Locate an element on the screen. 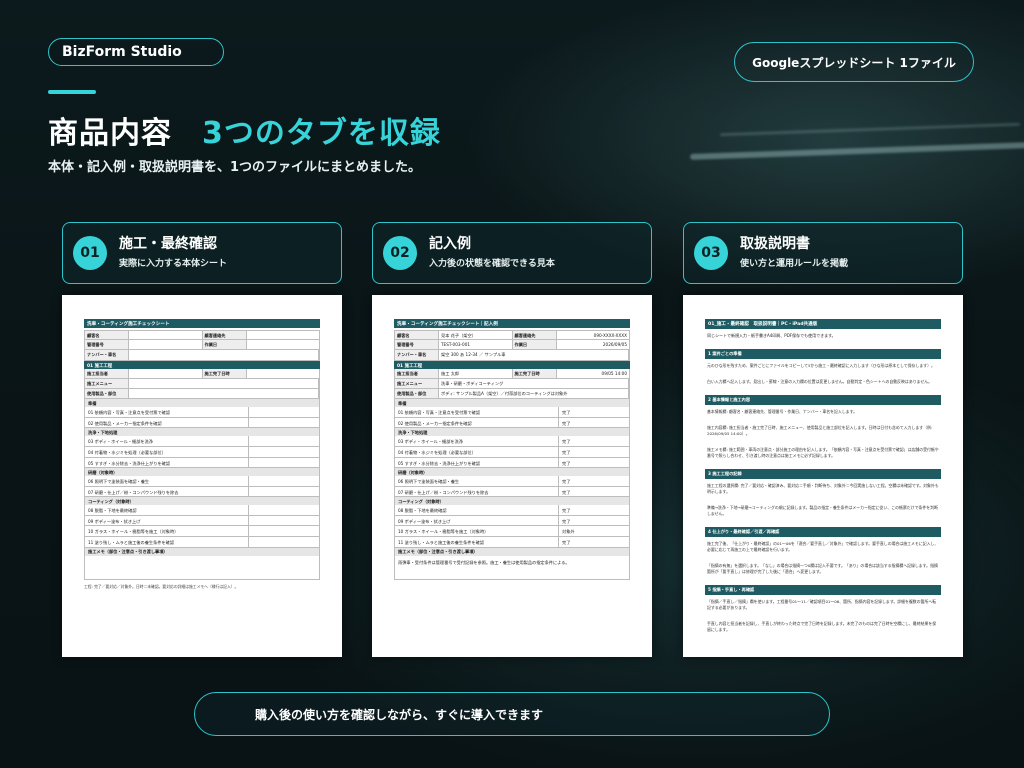  tab-description: 使い方と運用ルールを掲載 is located at coordinates (794, 264).